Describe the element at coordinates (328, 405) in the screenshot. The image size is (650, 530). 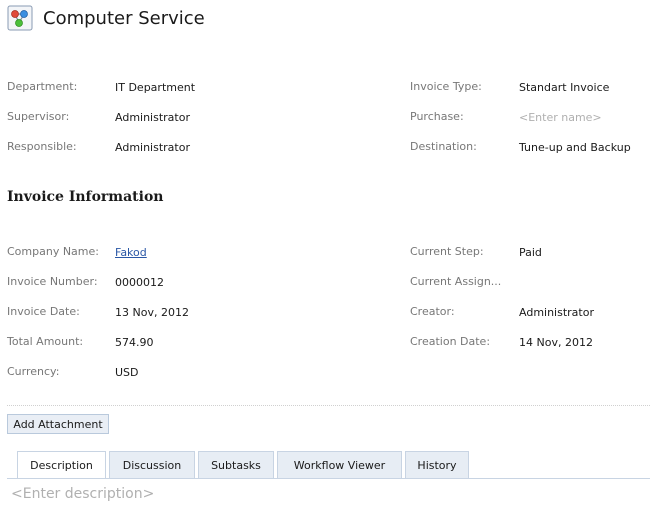
I see `section-divider` at that location.